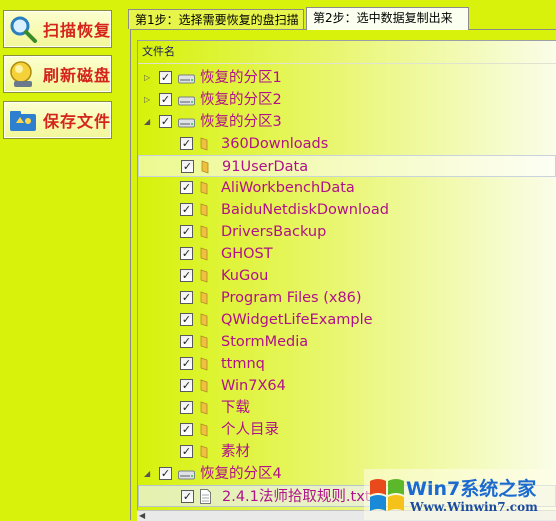  I want to click on partition-row: ▷ ✓ 恢复的分区1, so click(347, 78).